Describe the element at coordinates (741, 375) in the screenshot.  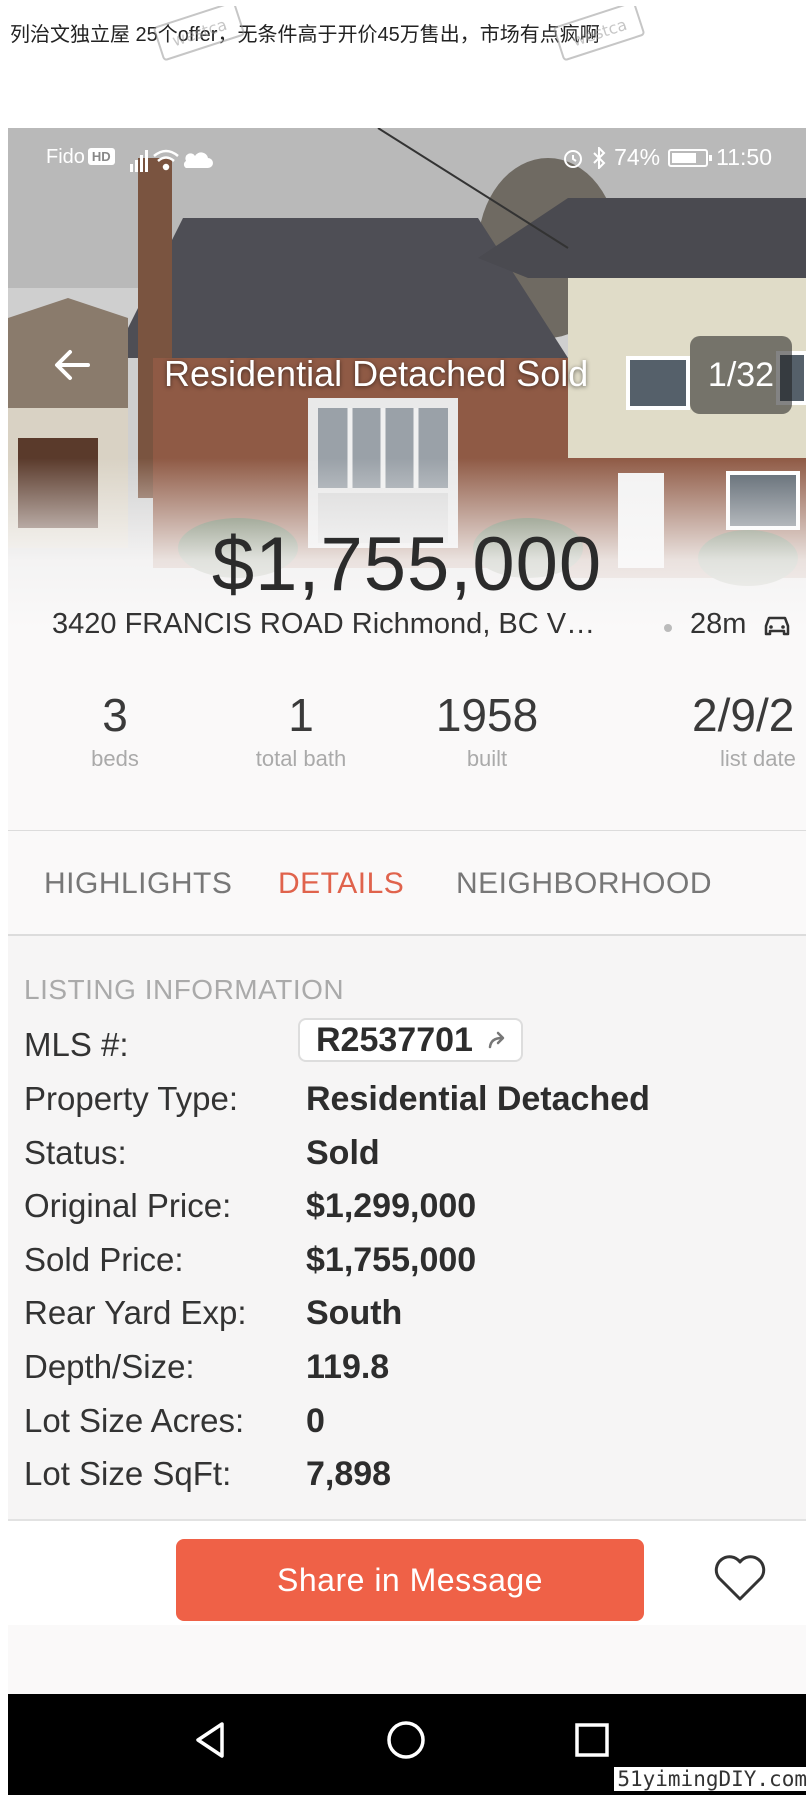
I see `photo-counter: 1/32` at that location.